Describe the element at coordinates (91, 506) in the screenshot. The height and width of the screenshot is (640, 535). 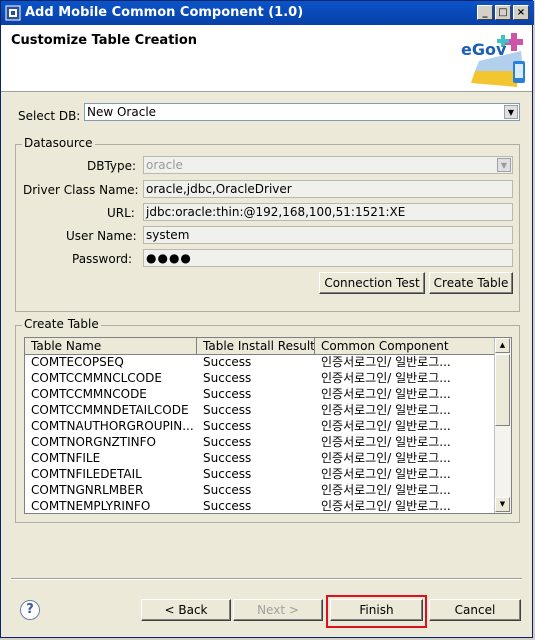
I see `cell-table-name: COMTNEMPLYRINFO` at that location.